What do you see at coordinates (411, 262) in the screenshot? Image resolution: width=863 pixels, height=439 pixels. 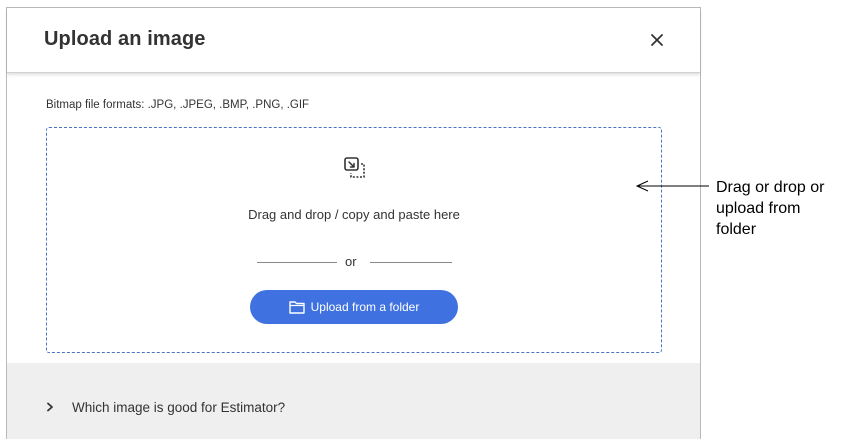 I see `separator-line-right` at bounding box center [411, 262].